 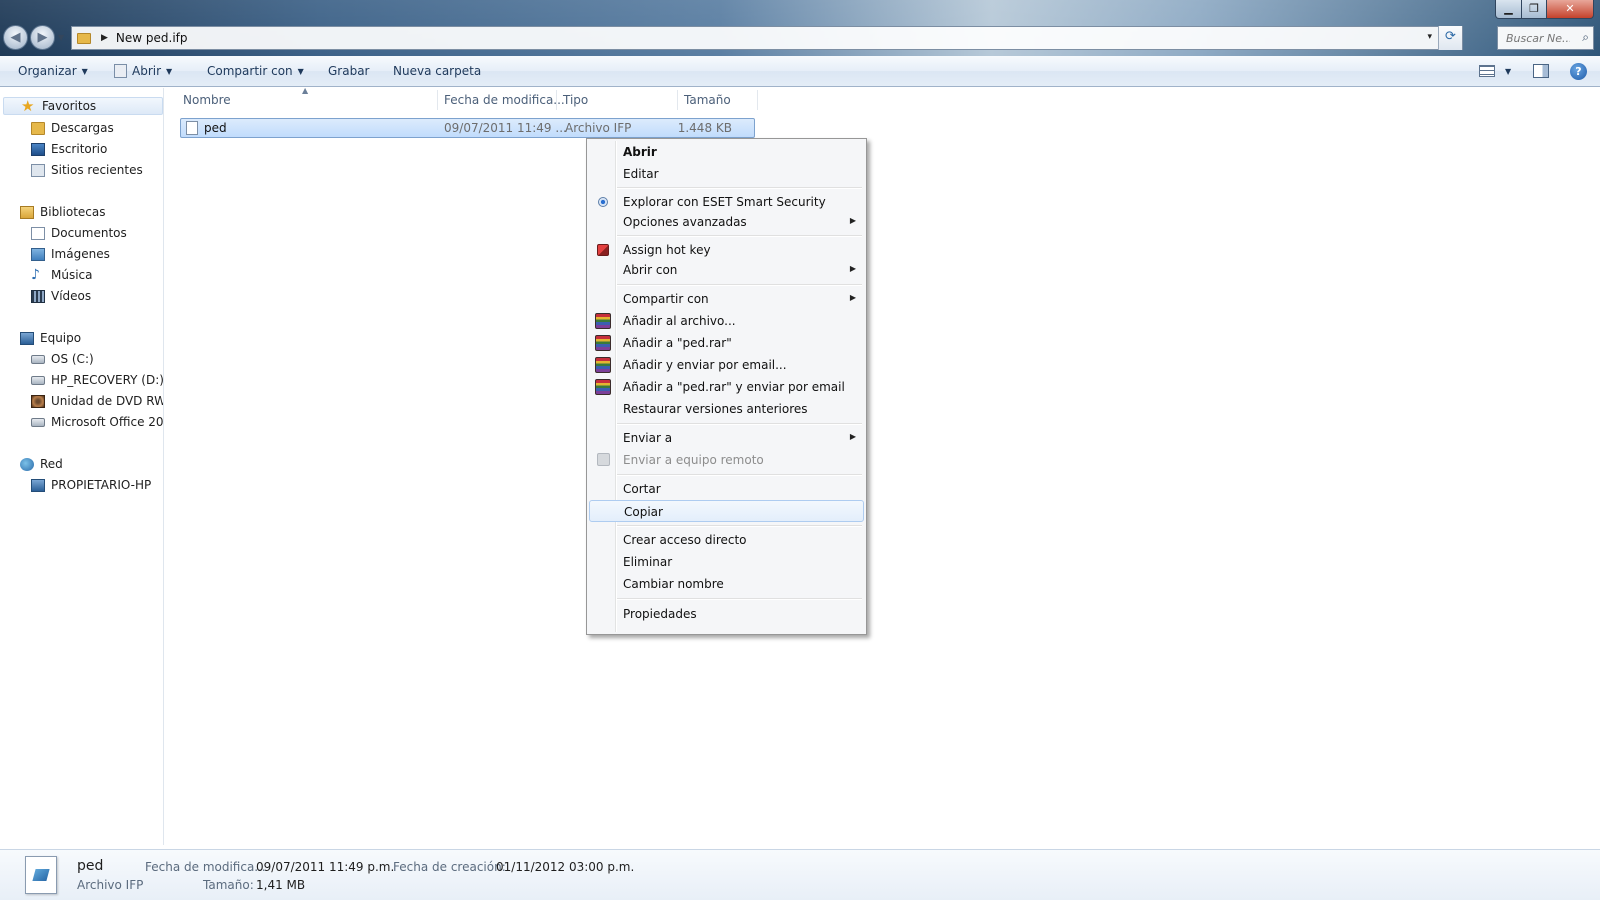 What do you see at coordinates (69, 106) in the screenshot?
I see `sidebar-item-label: Favoritos` at bounding box center [69, 106].